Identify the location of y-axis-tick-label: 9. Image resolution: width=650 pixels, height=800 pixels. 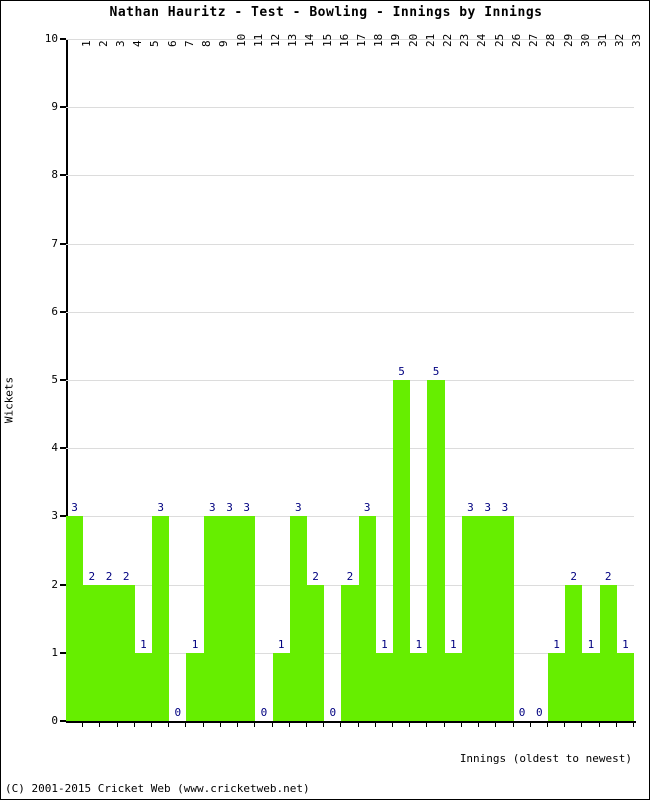
(54, 107).